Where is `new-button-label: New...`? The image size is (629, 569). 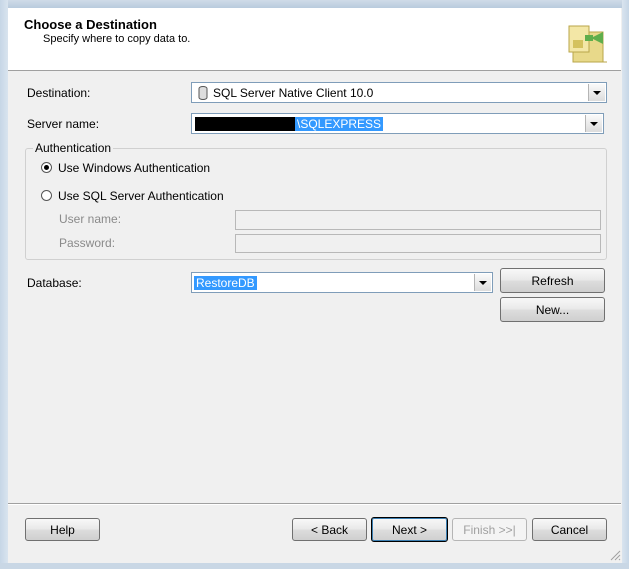 new-button-label: New... is located at coordinates (552, 309).